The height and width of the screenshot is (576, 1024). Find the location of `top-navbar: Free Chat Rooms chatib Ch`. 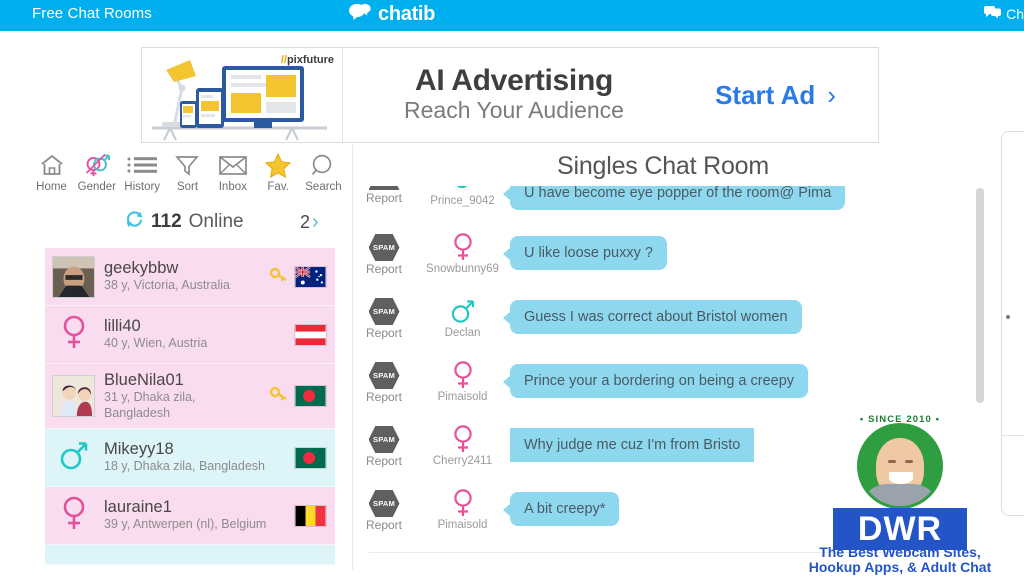

top-navbar: Free Chat Rooms chatib Ch is located at coordinates (512, 15).